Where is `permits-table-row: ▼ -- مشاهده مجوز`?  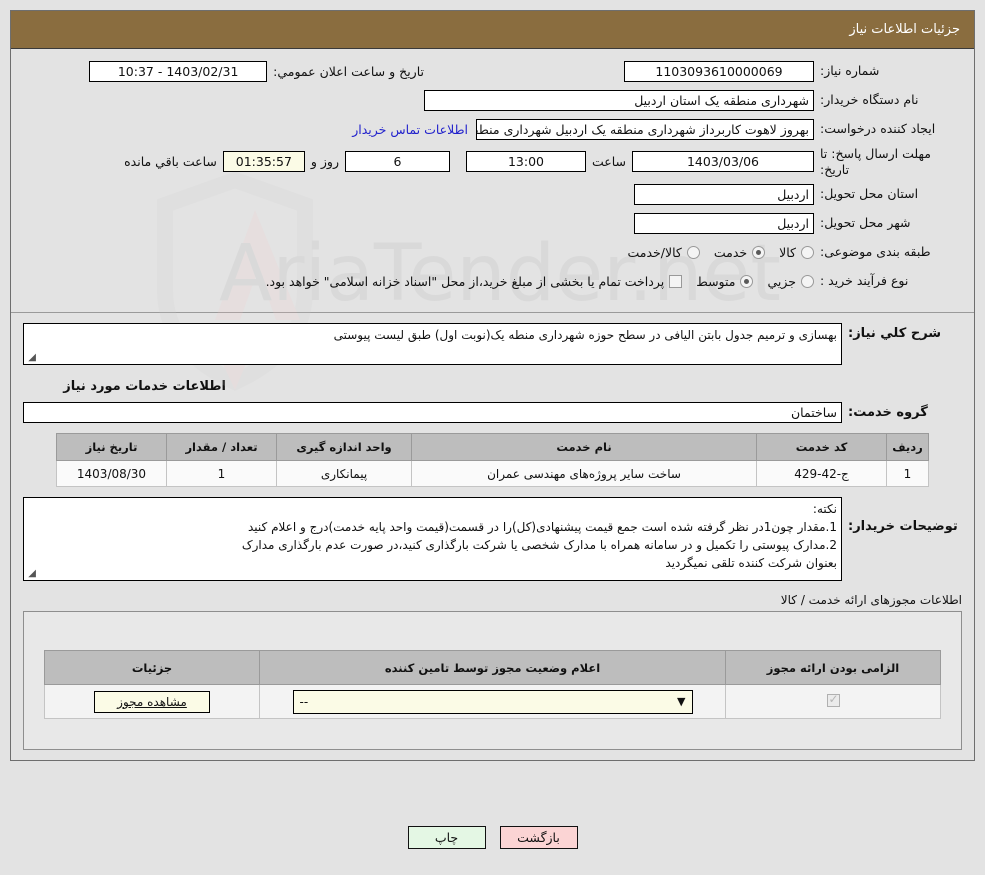 permits-table-row: ▼ -- مشاهده مجوز is located at coordinates (492, 702).